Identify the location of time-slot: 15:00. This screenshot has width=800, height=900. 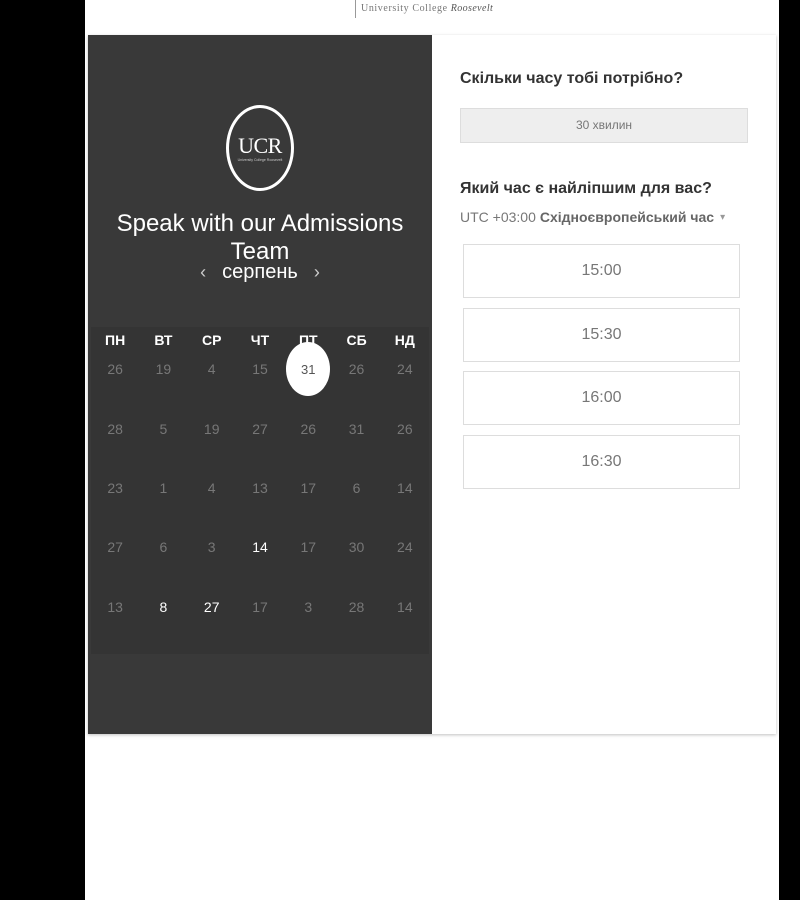
(601, 271).